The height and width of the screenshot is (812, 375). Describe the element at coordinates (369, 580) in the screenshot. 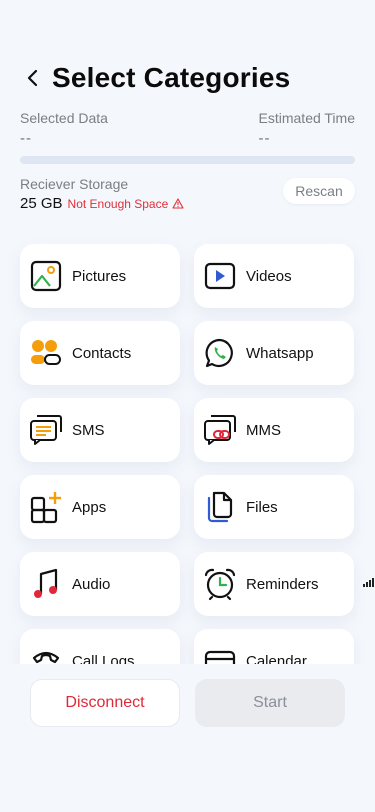

I see `signal-bars-icon` at that location.